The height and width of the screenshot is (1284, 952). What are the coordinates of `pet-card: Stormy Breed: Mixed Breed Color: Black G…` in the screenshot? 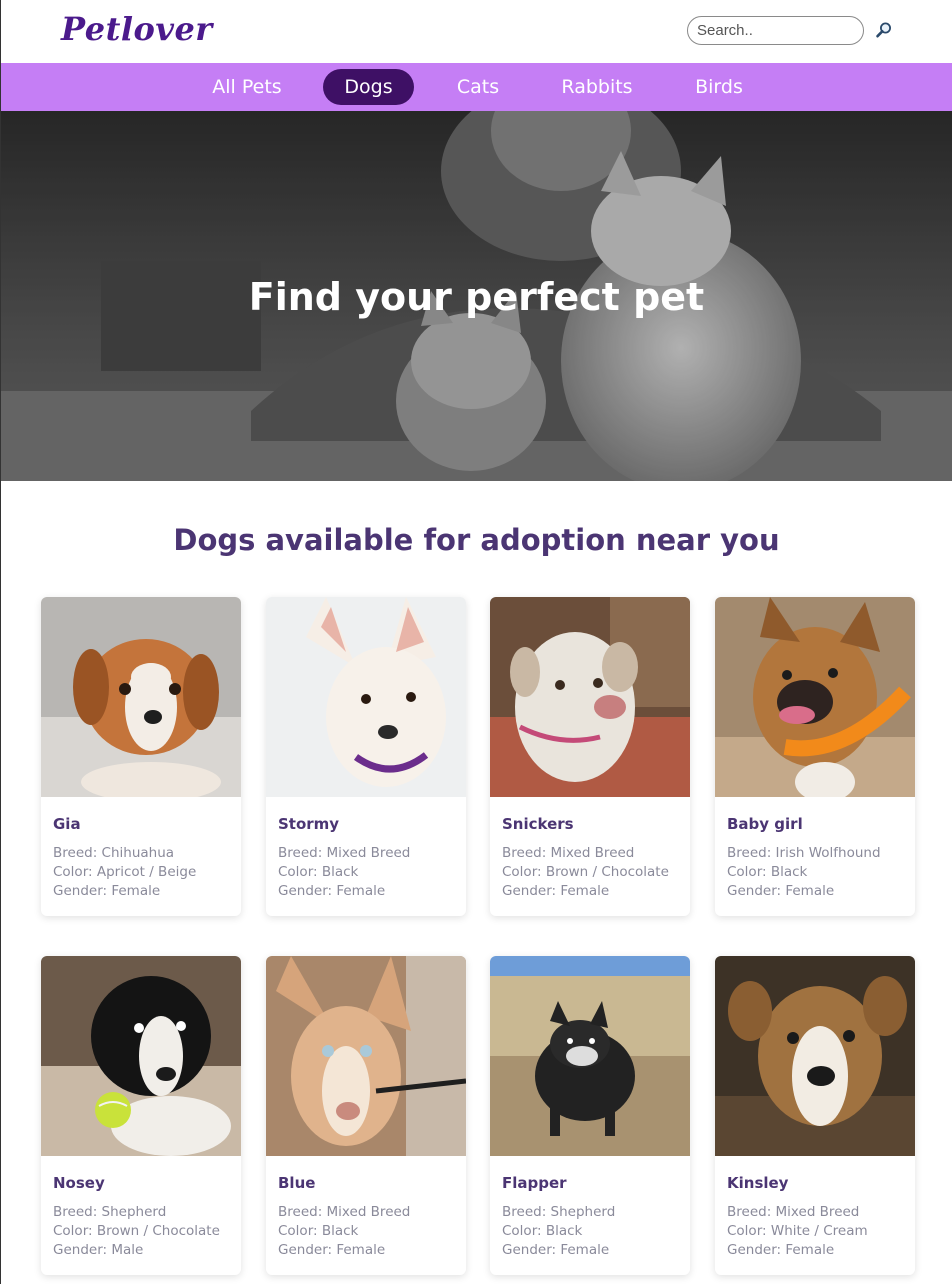 It's located at (366, 756).